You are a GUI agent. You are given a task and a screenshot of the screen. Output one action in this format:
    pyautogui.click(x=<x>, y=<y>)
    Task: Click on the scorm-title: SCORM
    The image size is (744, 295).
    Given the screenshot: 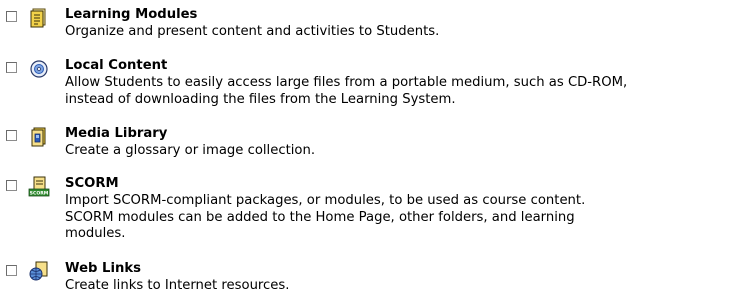 What is the action you would take?
    pyautogui.click(x=92, y=184)
    